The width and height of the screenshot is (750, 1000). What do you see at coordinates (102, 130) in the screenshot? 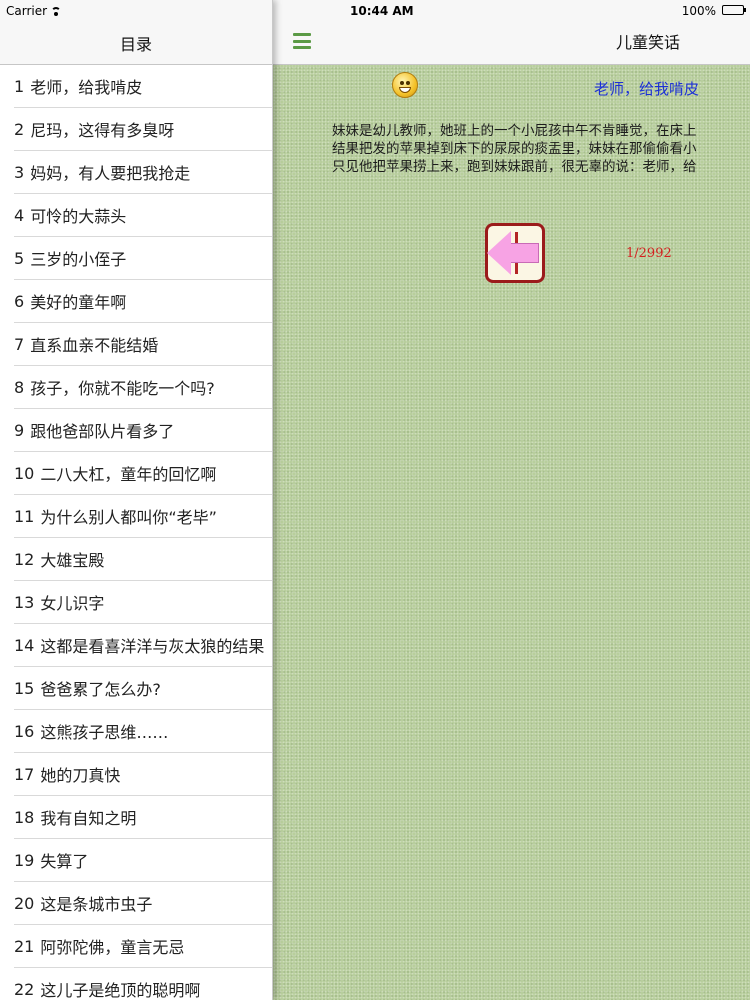
I see `toc-item-title: 尼玛，这得有多臭呀` at bounding box center [102, 130].